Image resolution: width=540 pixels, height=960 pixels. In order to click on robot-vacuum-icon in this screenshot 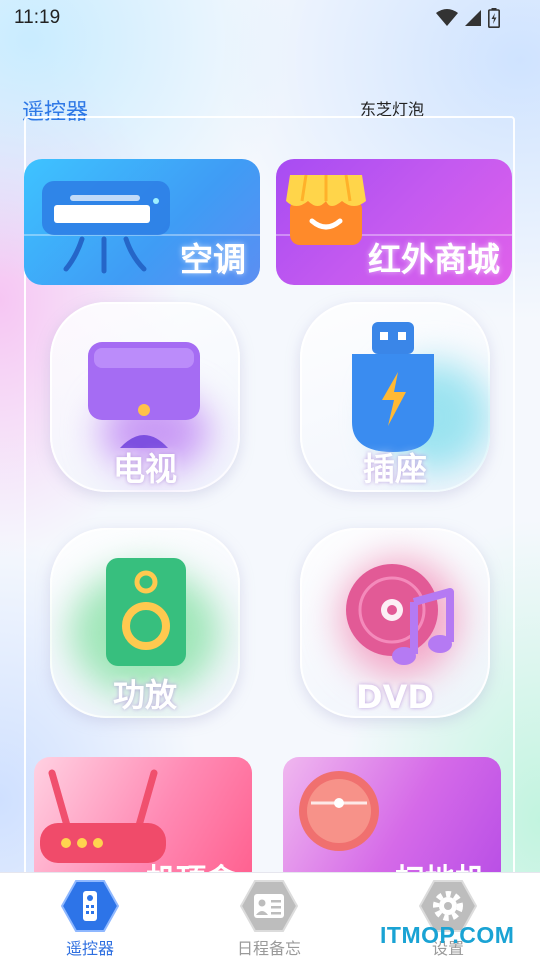, I will do `click(339, 811)`.